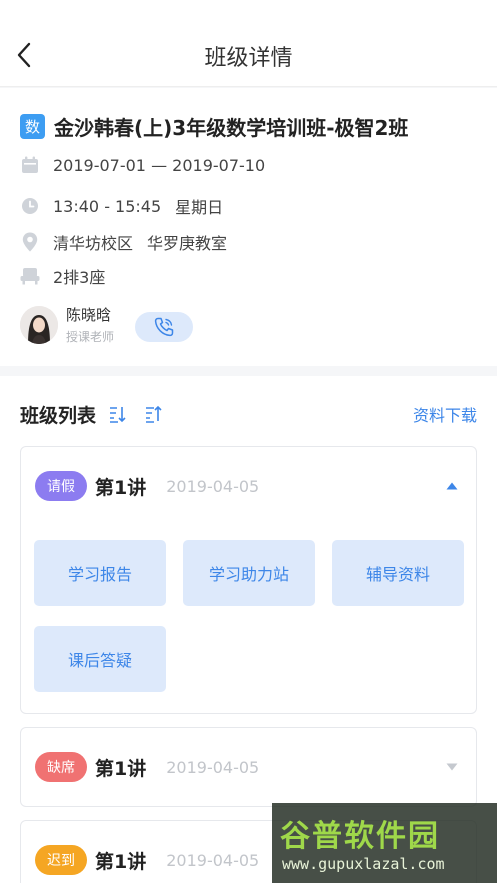 This screenshot has height=883, width=497. Describe the element at coordinates (398, 573) in the screenshot. I see `tutoring-materials-button: 辅导资料` at that location.